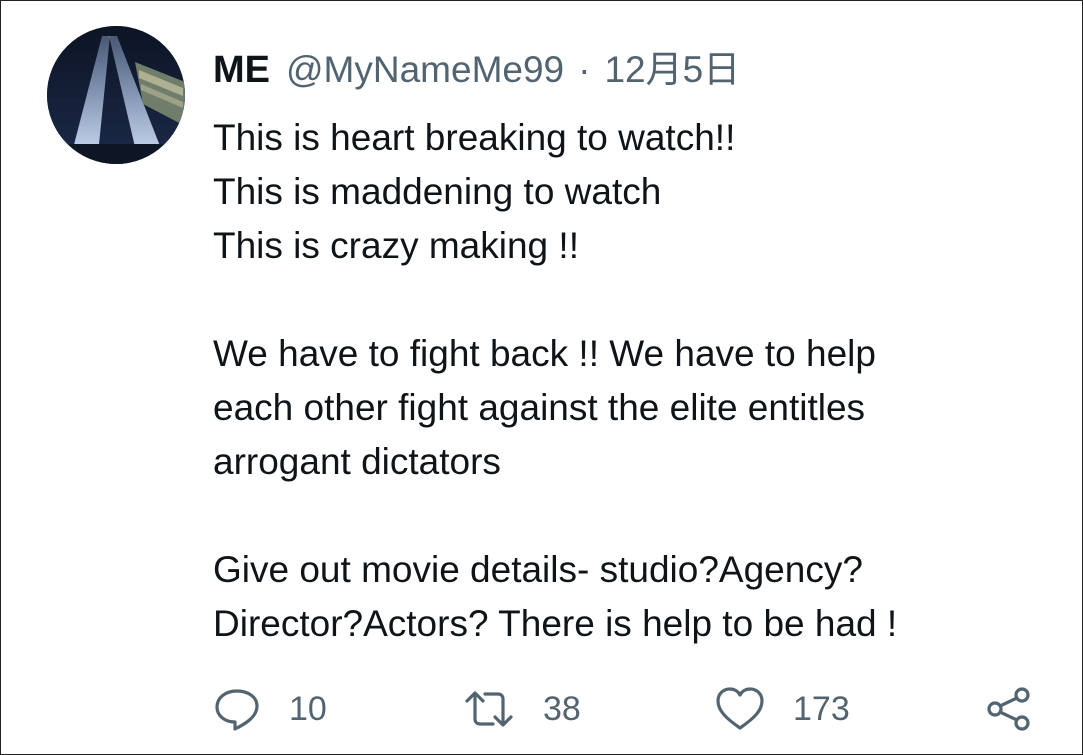  Describe the element at coordinates (740, 709) in the screenshot. I see `heart-icon` at that location.